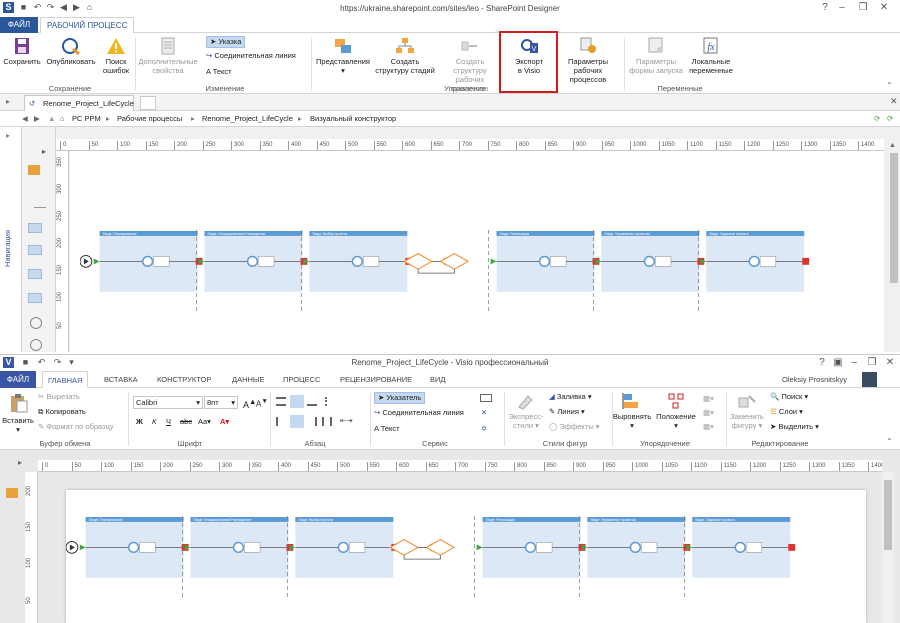 This screenshot has width=900, height=623. What do you see at coordinates (8, 101) in the screenshot?
I see `collapse-nav-icon: ▸` at bounding box center [8, 101].